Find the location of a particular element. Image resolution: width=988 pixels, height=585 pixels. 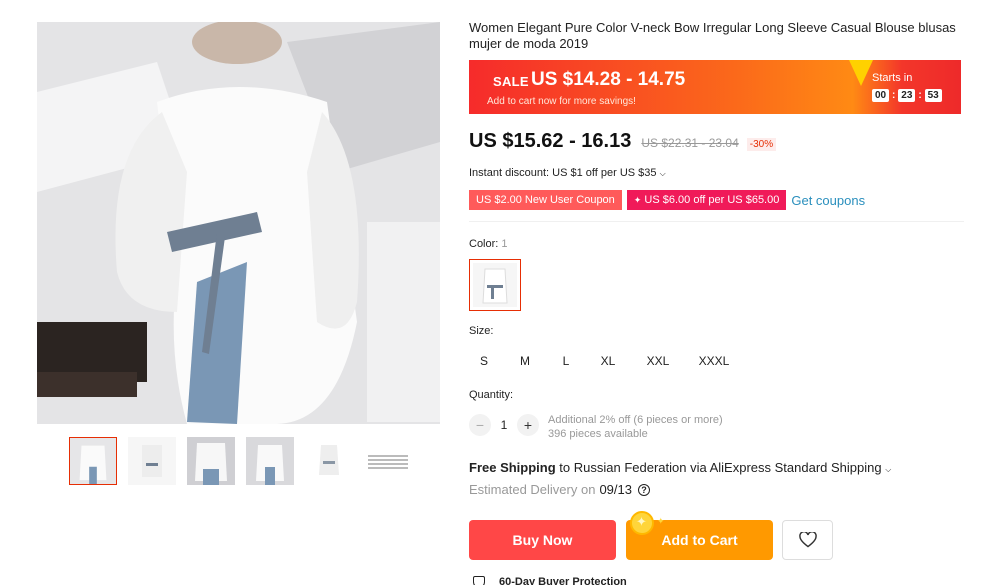

quantity-label: Quantity: is located at coordinates (491, 395).